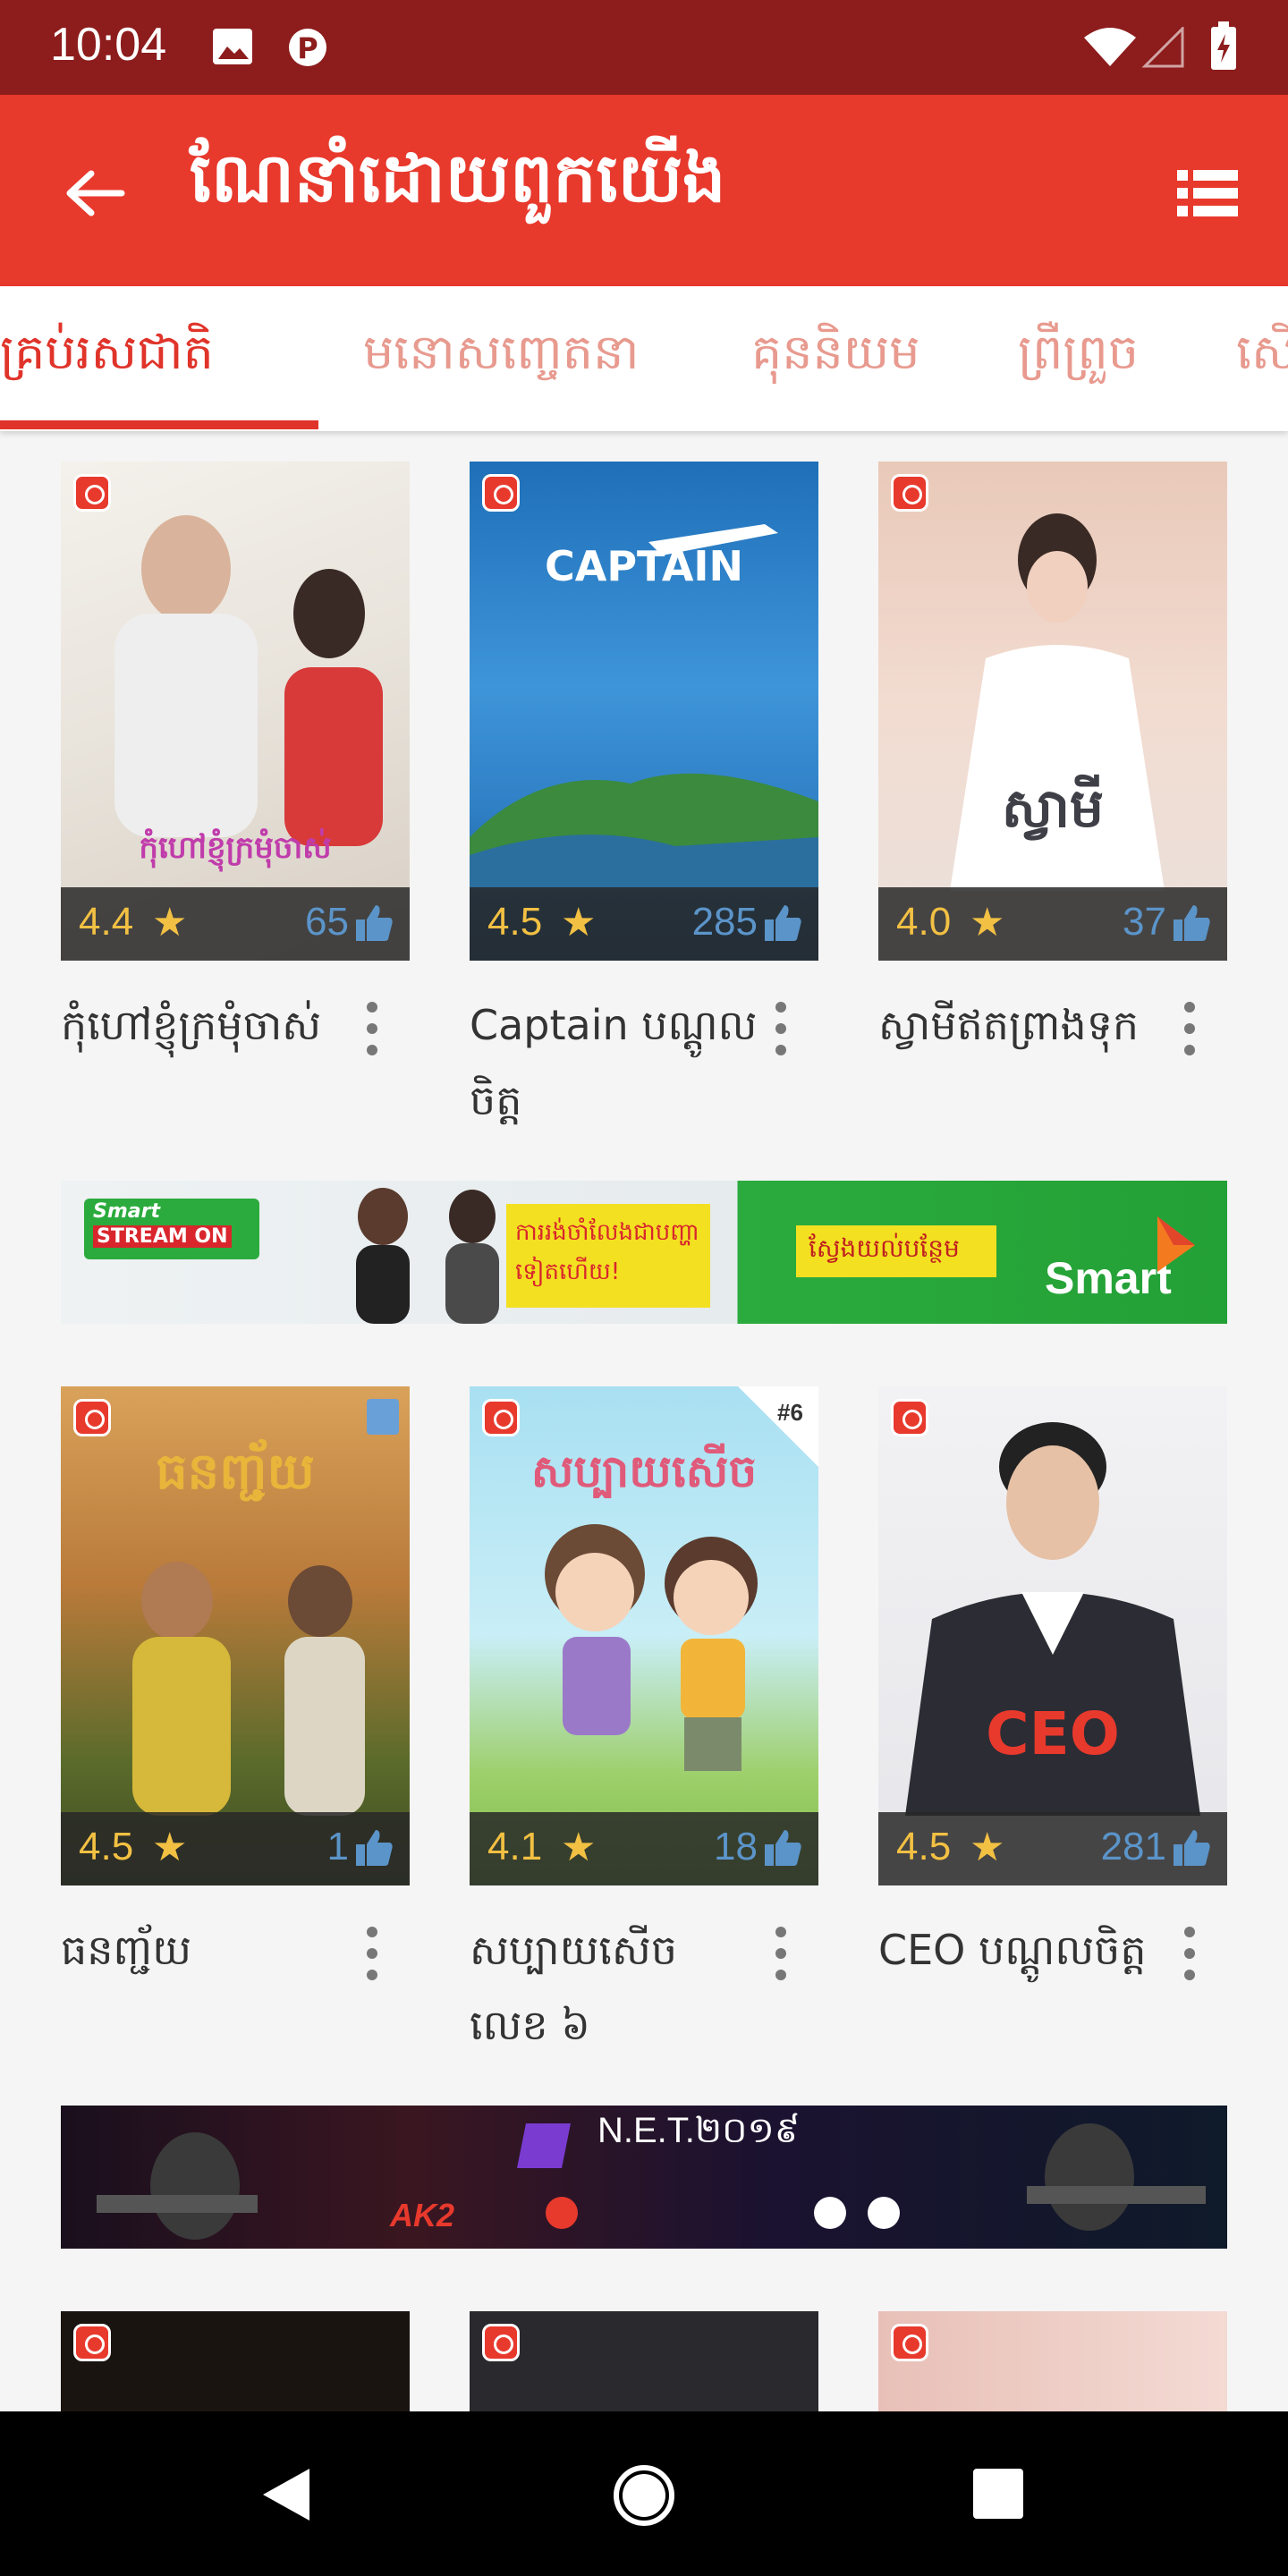 The height and width of the screenshot is (2576, 1288). What do you see at coordinates (644, 1635) in the screenshot?
I see `book-cover: #6 សប្បាយសើច 4.1 ★ 18` at bounding box center [644, 1635].